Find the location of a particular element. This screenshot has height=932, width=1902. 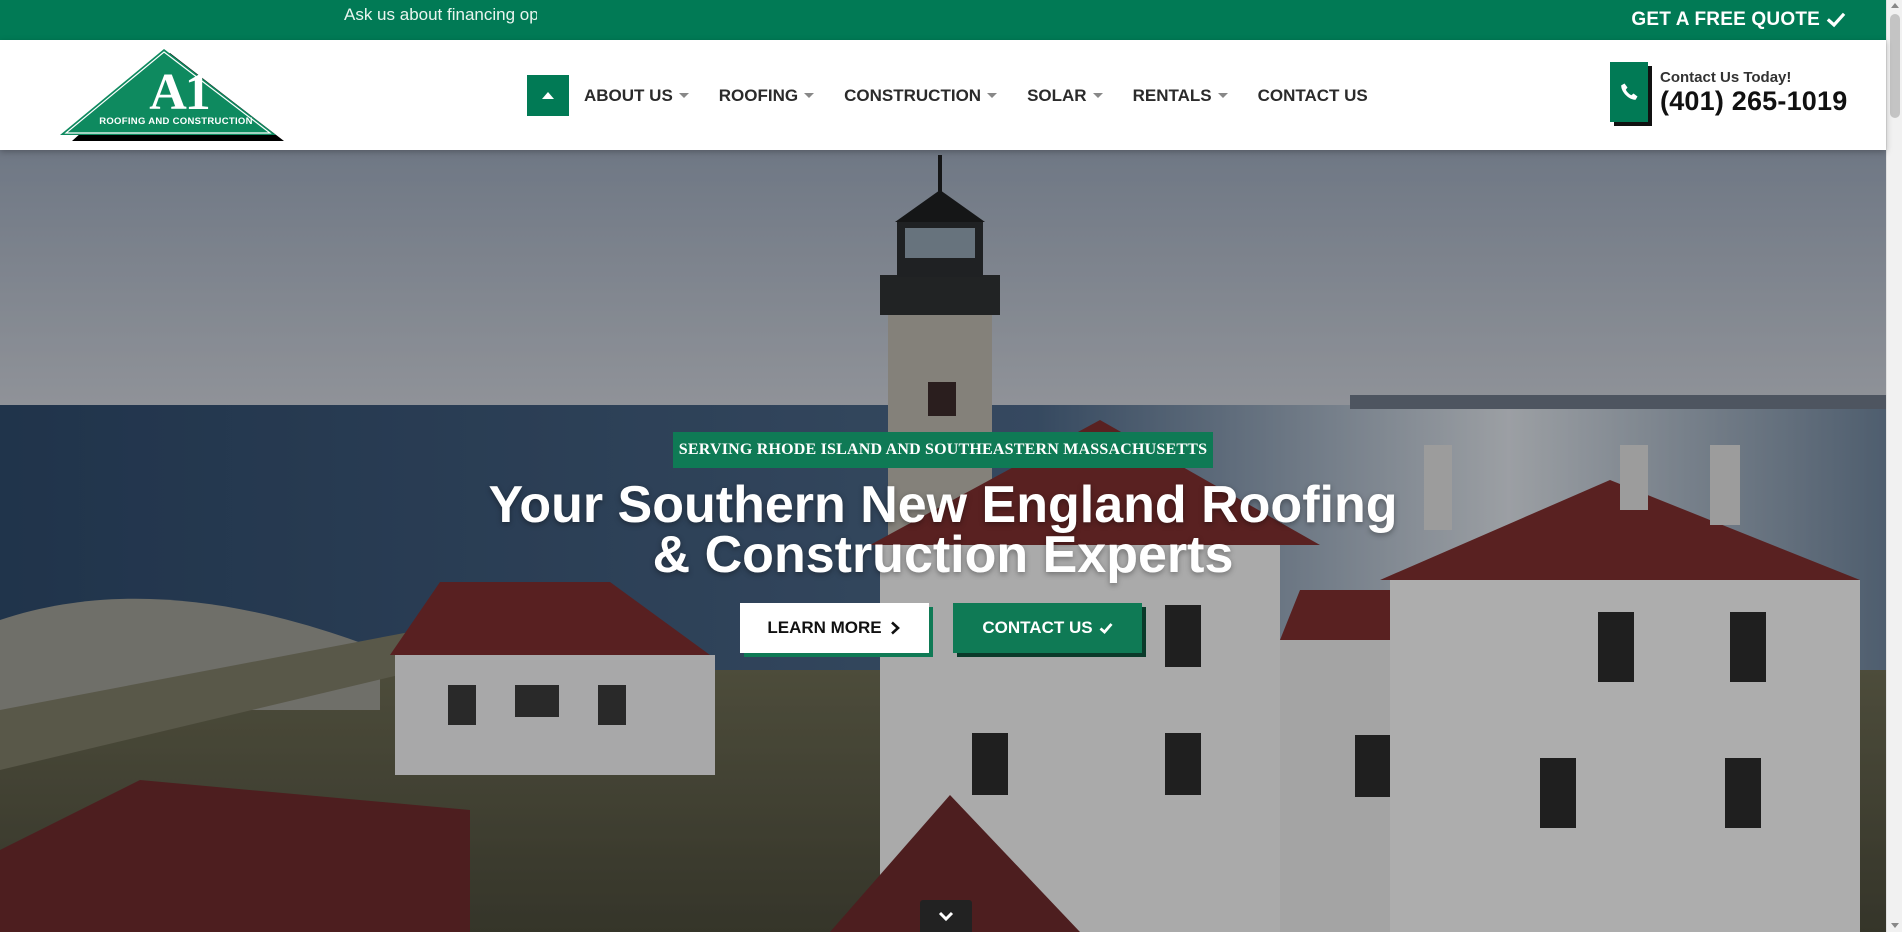

phone-icon is located at coordinates (1629, 91).